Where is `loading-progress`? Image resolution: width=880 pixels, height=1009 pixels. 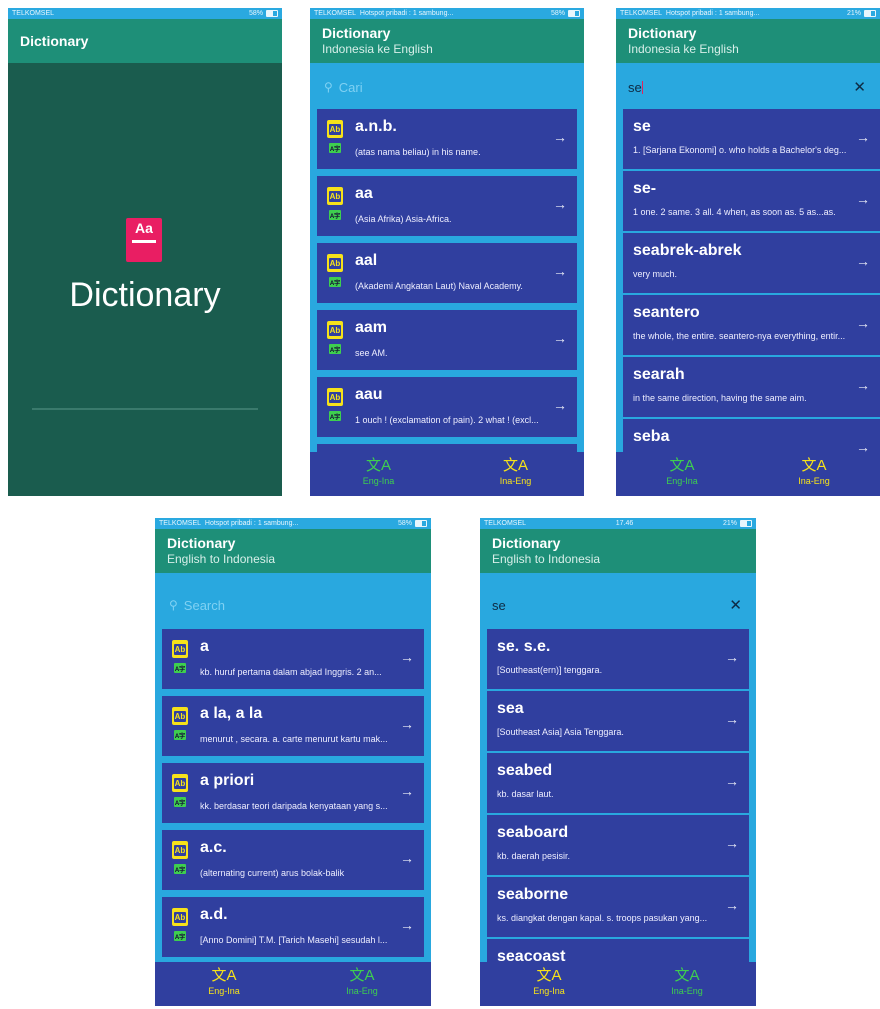
loading-progress is located at coordinates (145, 409).